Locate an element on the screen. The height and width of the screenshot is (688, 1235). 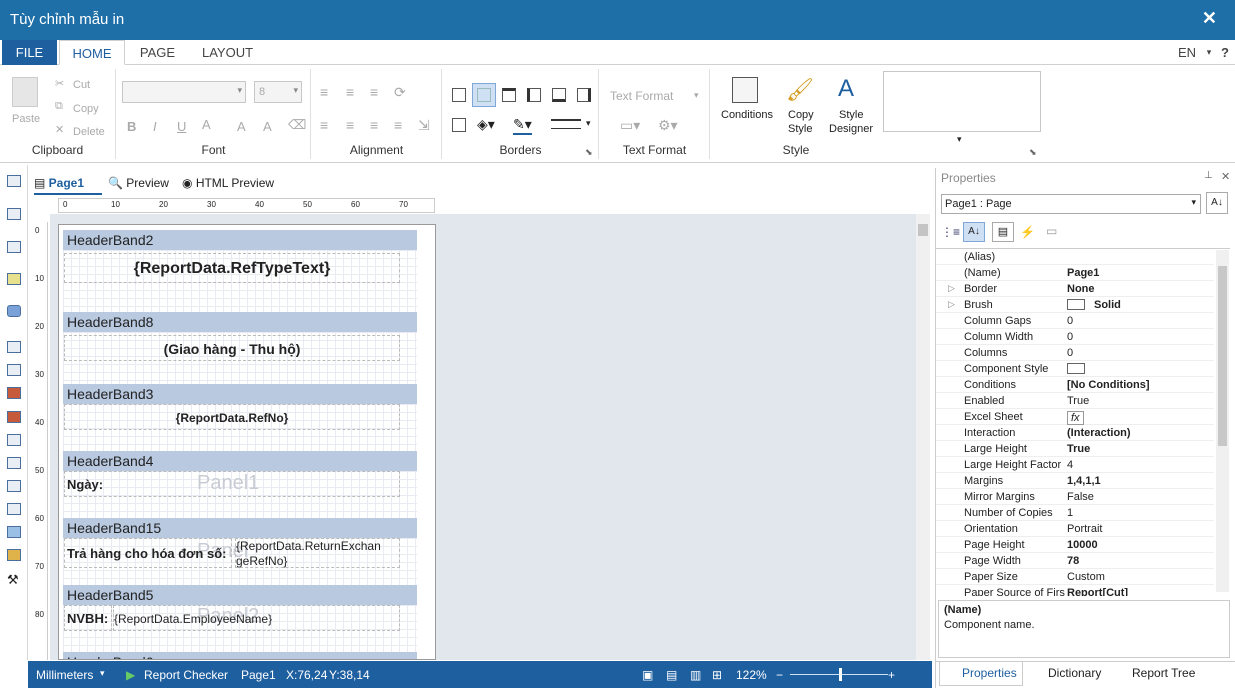
copy-style-button-line2: Style is located at coordinates (800, 129).